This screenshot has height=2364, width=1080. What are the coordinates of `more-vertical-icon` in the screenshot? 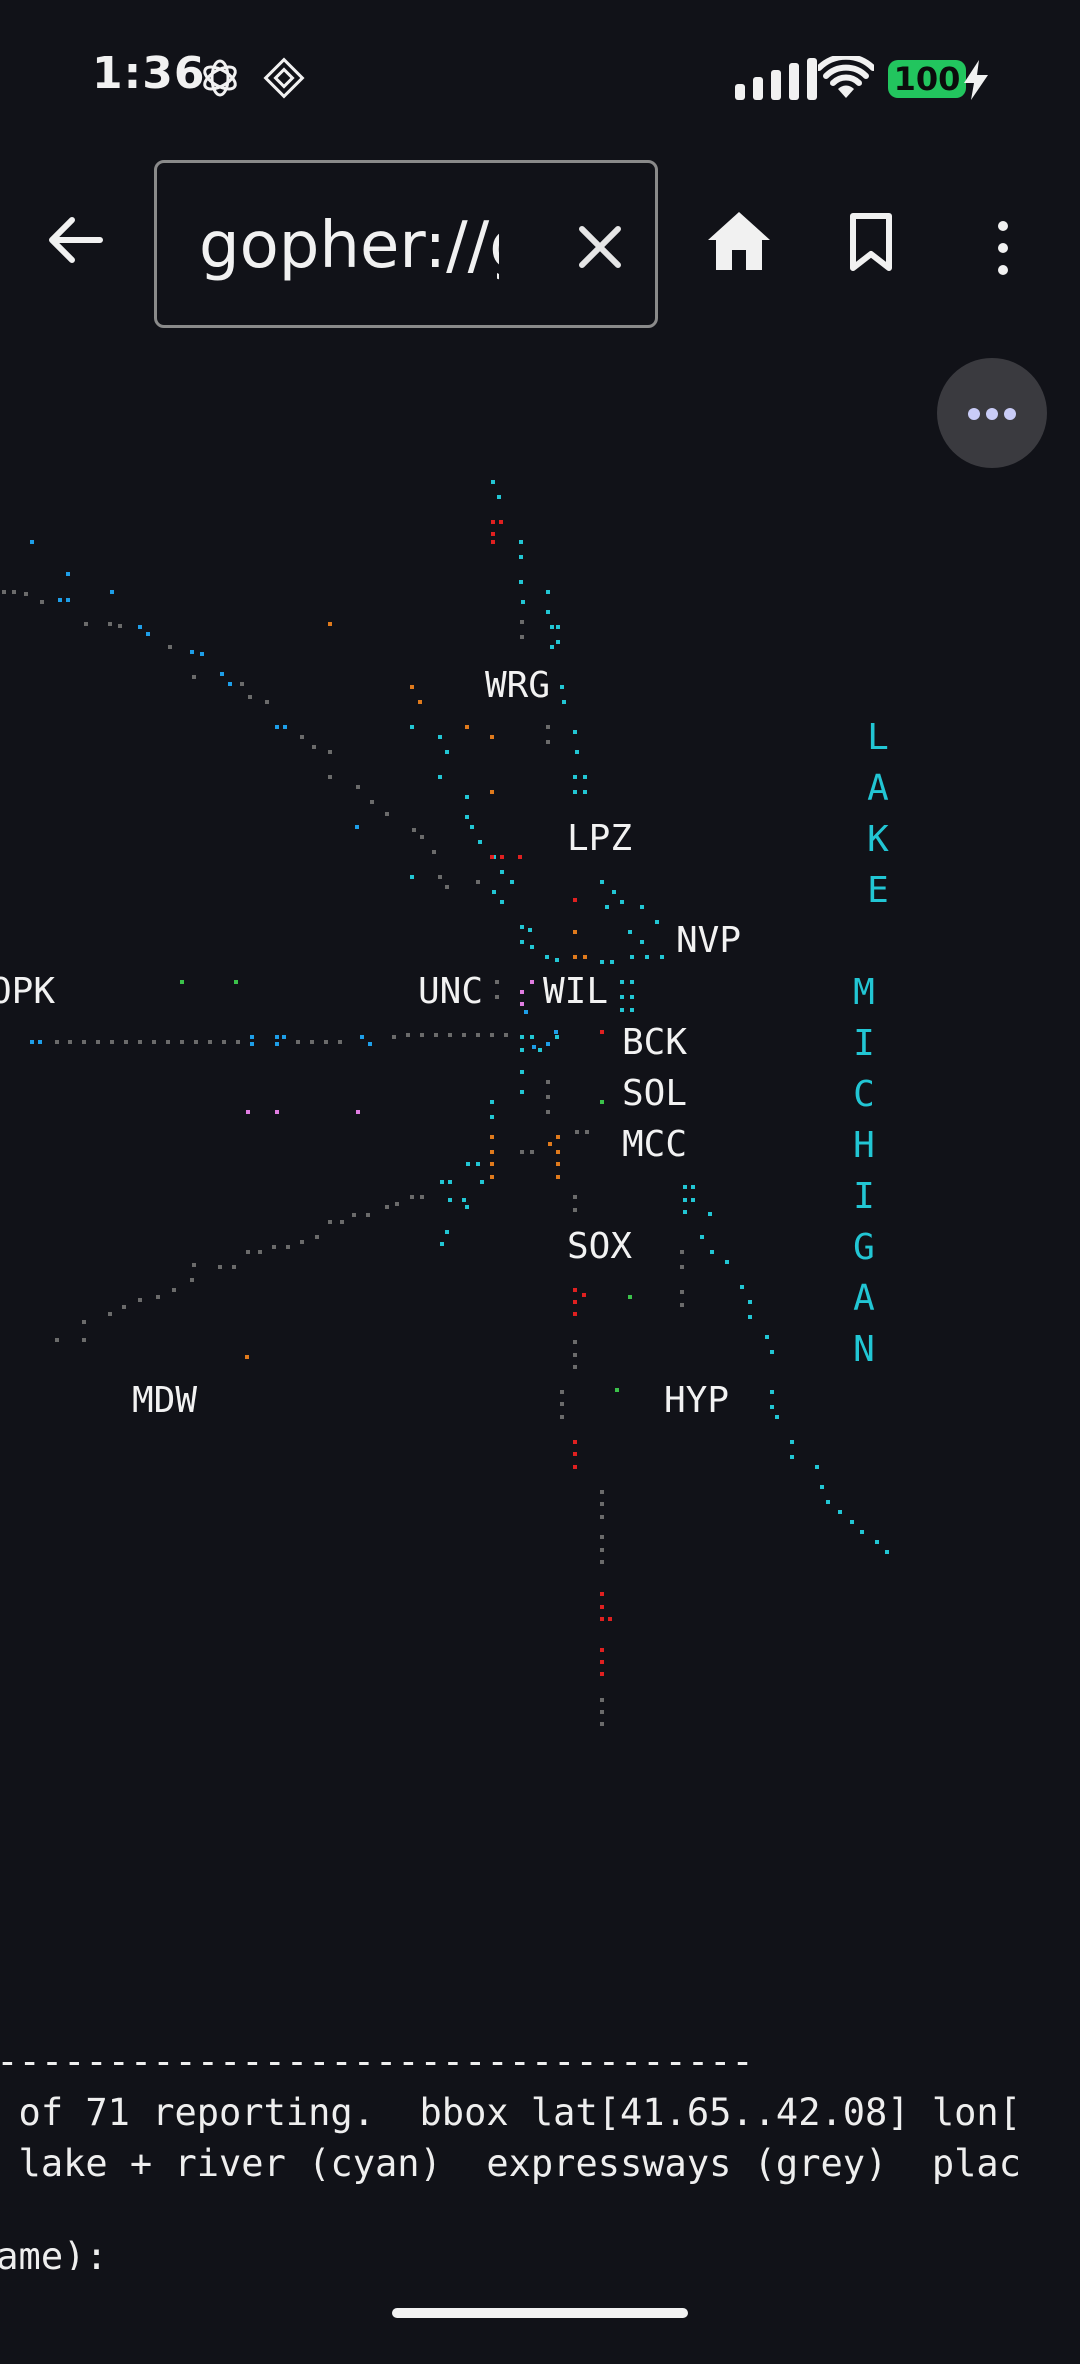 It's located at (1003, 248).